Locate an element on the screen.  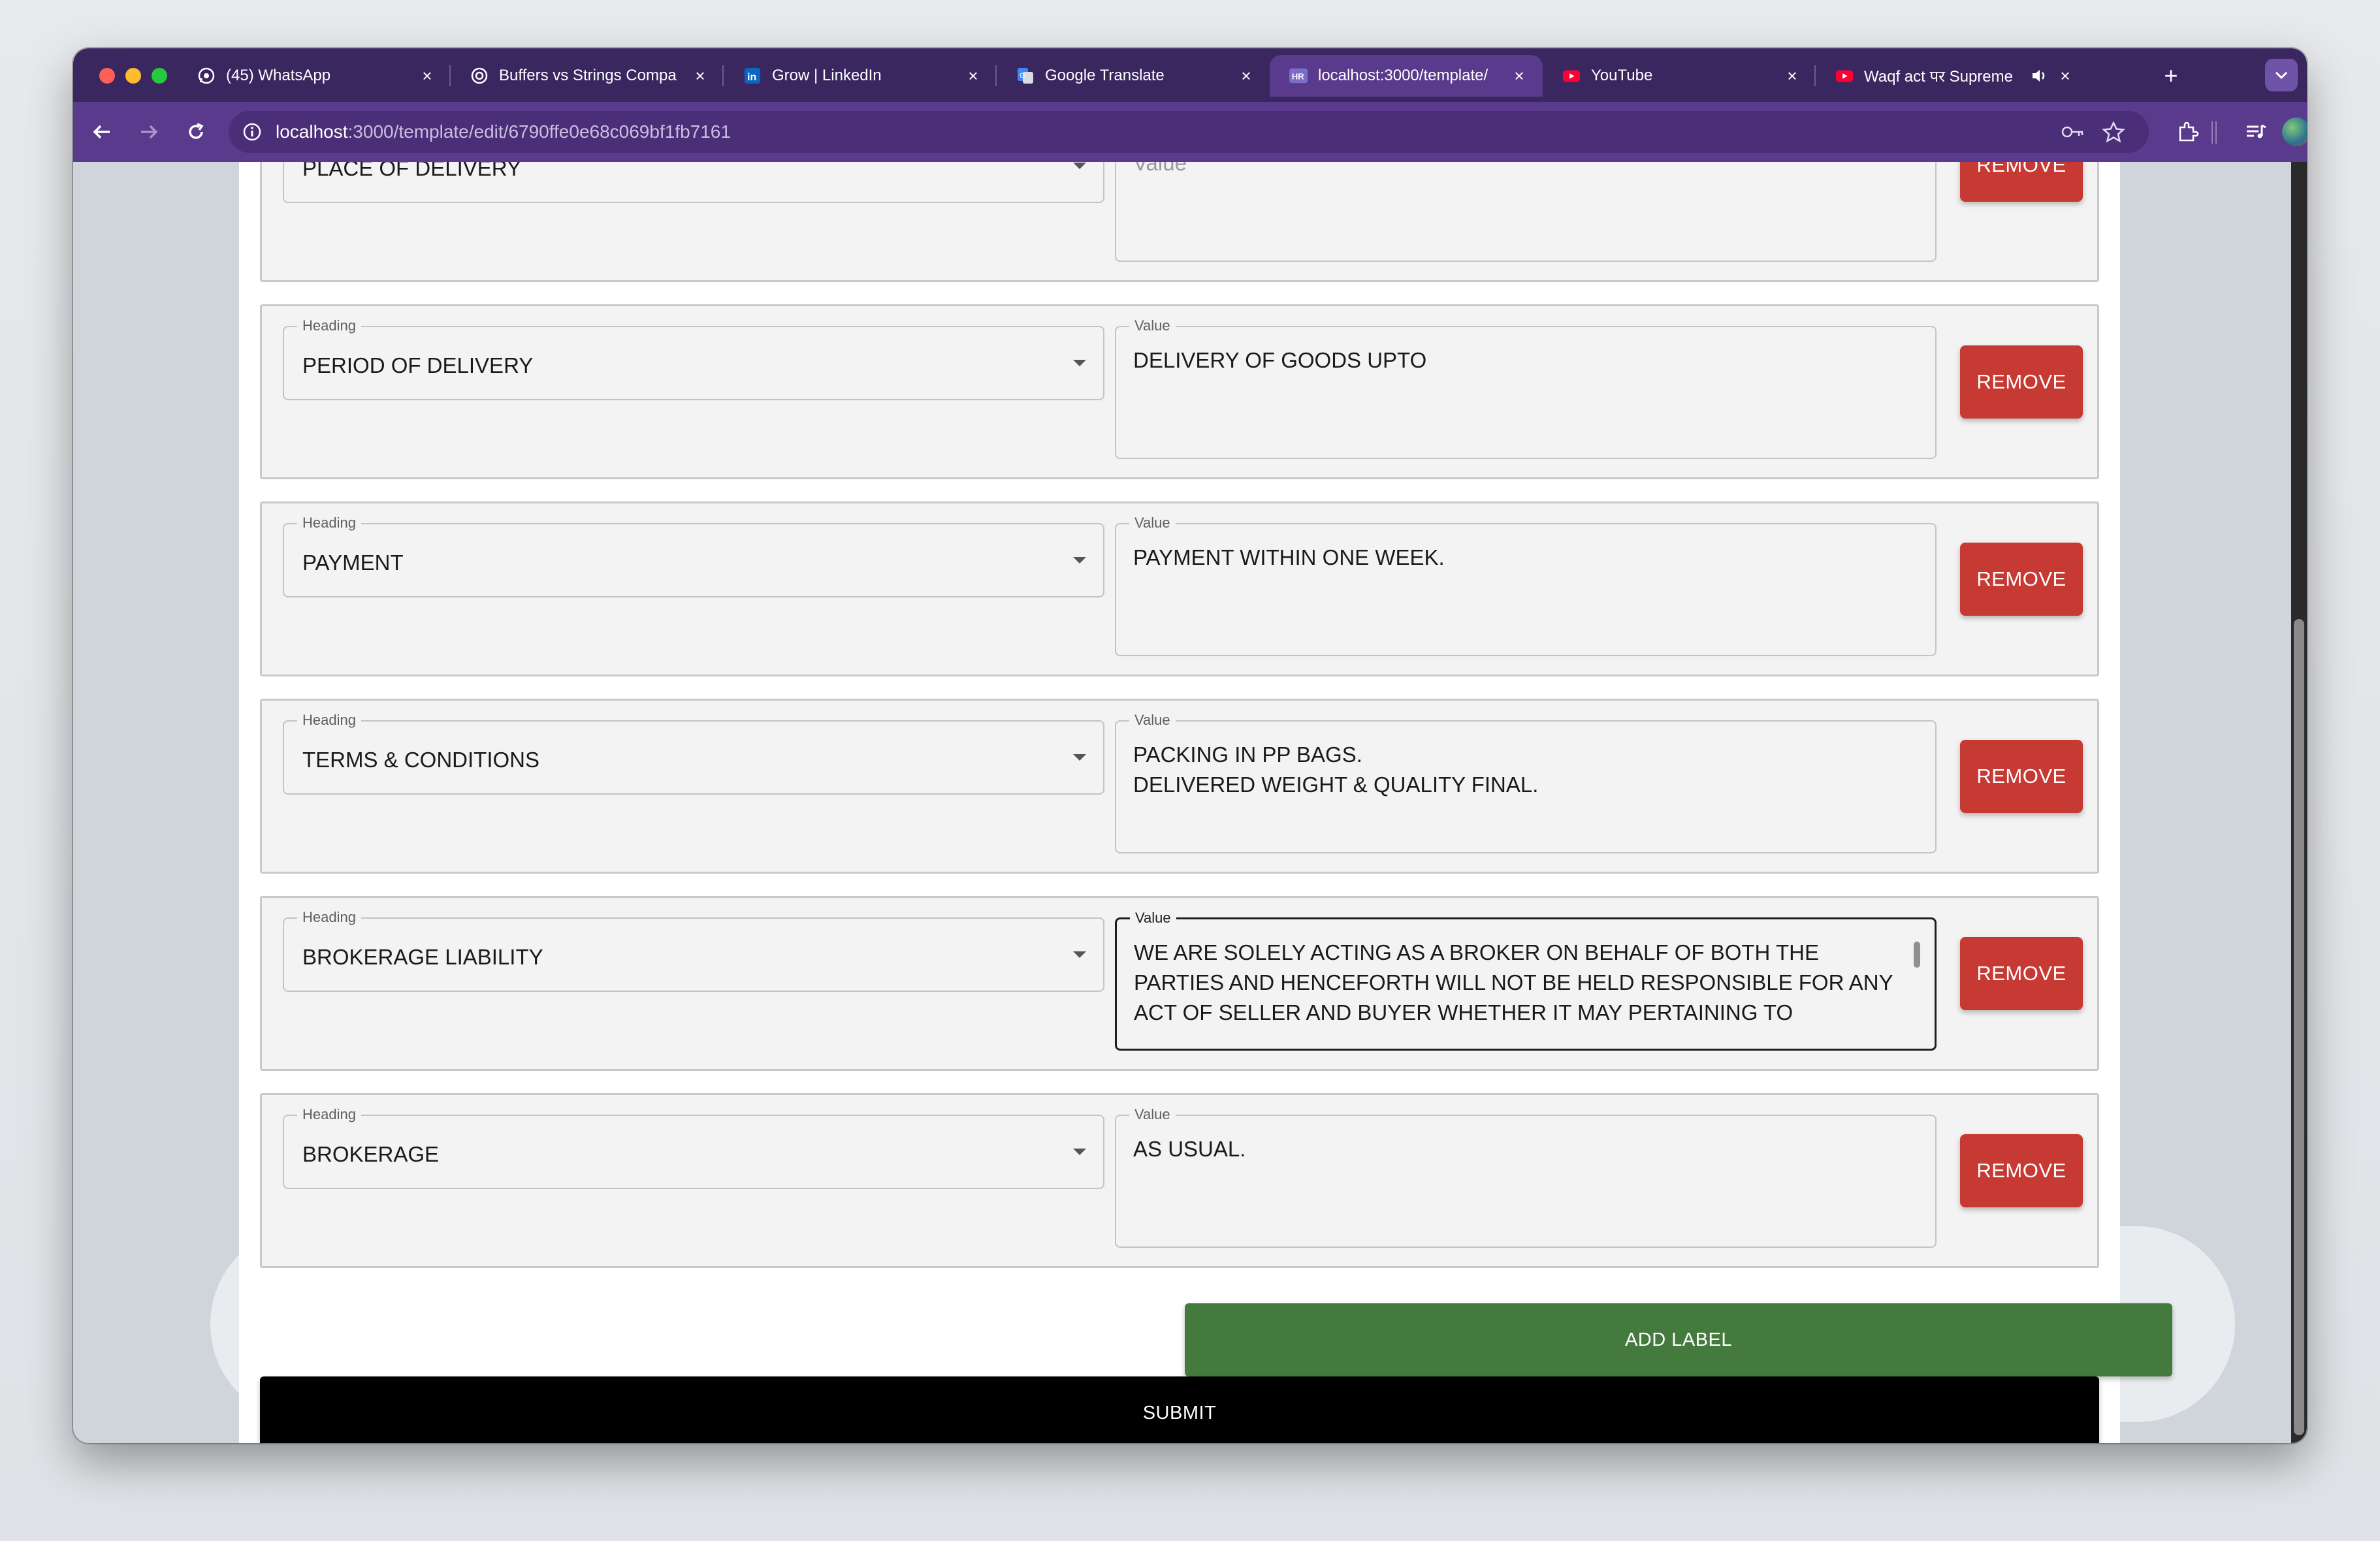
label-row: Heading BROKERAGE Value AS USUAL. REMOVE is located at coordinates (1179, 1180).